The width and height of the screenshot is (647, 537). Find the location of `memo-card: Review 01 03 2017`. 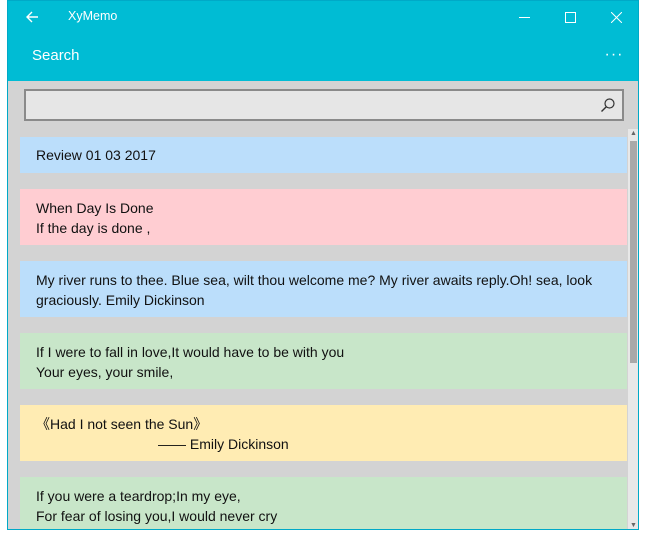

memo-card: Review 01 03 2017 is located at coordinates (323, 155).